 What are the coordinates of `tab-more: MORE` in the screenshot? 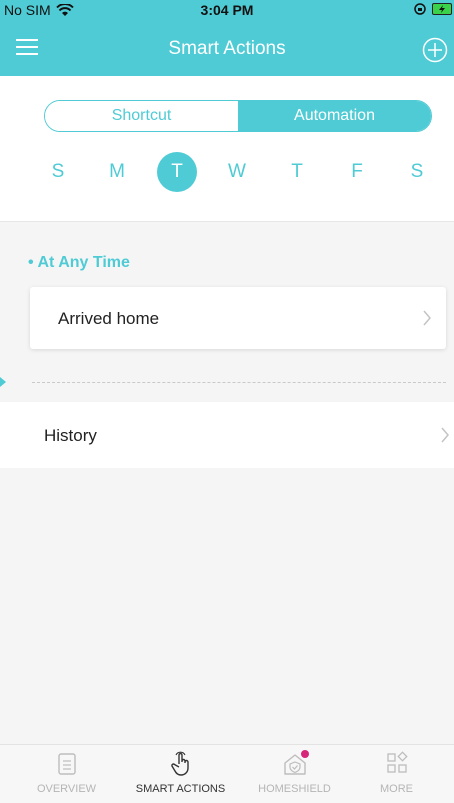 It's located at (396, 774).